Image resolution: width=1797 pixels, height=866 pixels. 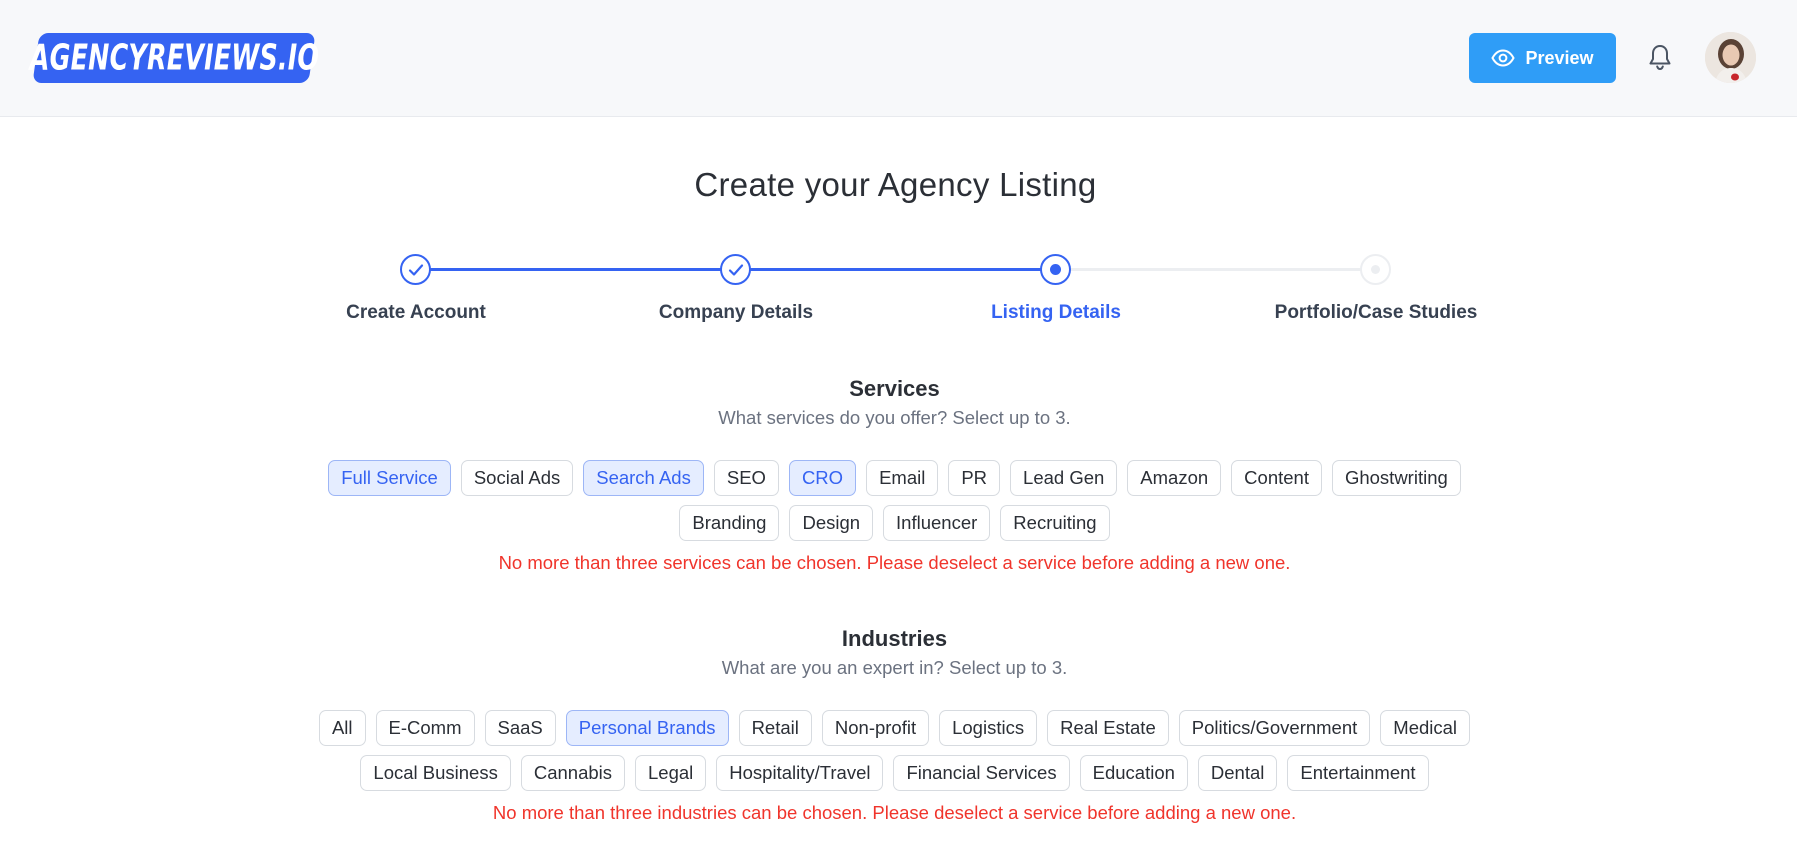 I want to click on step-create-account-node, so click(x=415, y=269).